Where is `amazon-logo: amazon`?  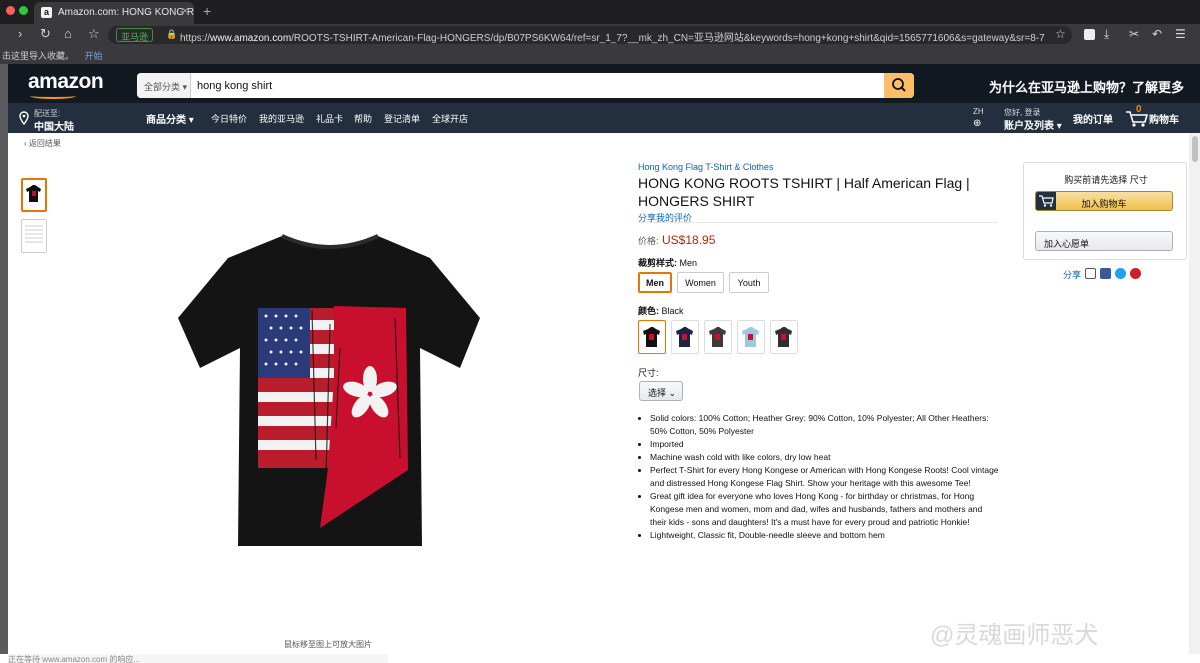 amazon-logo: amazon is located at coordinates (66, 82).